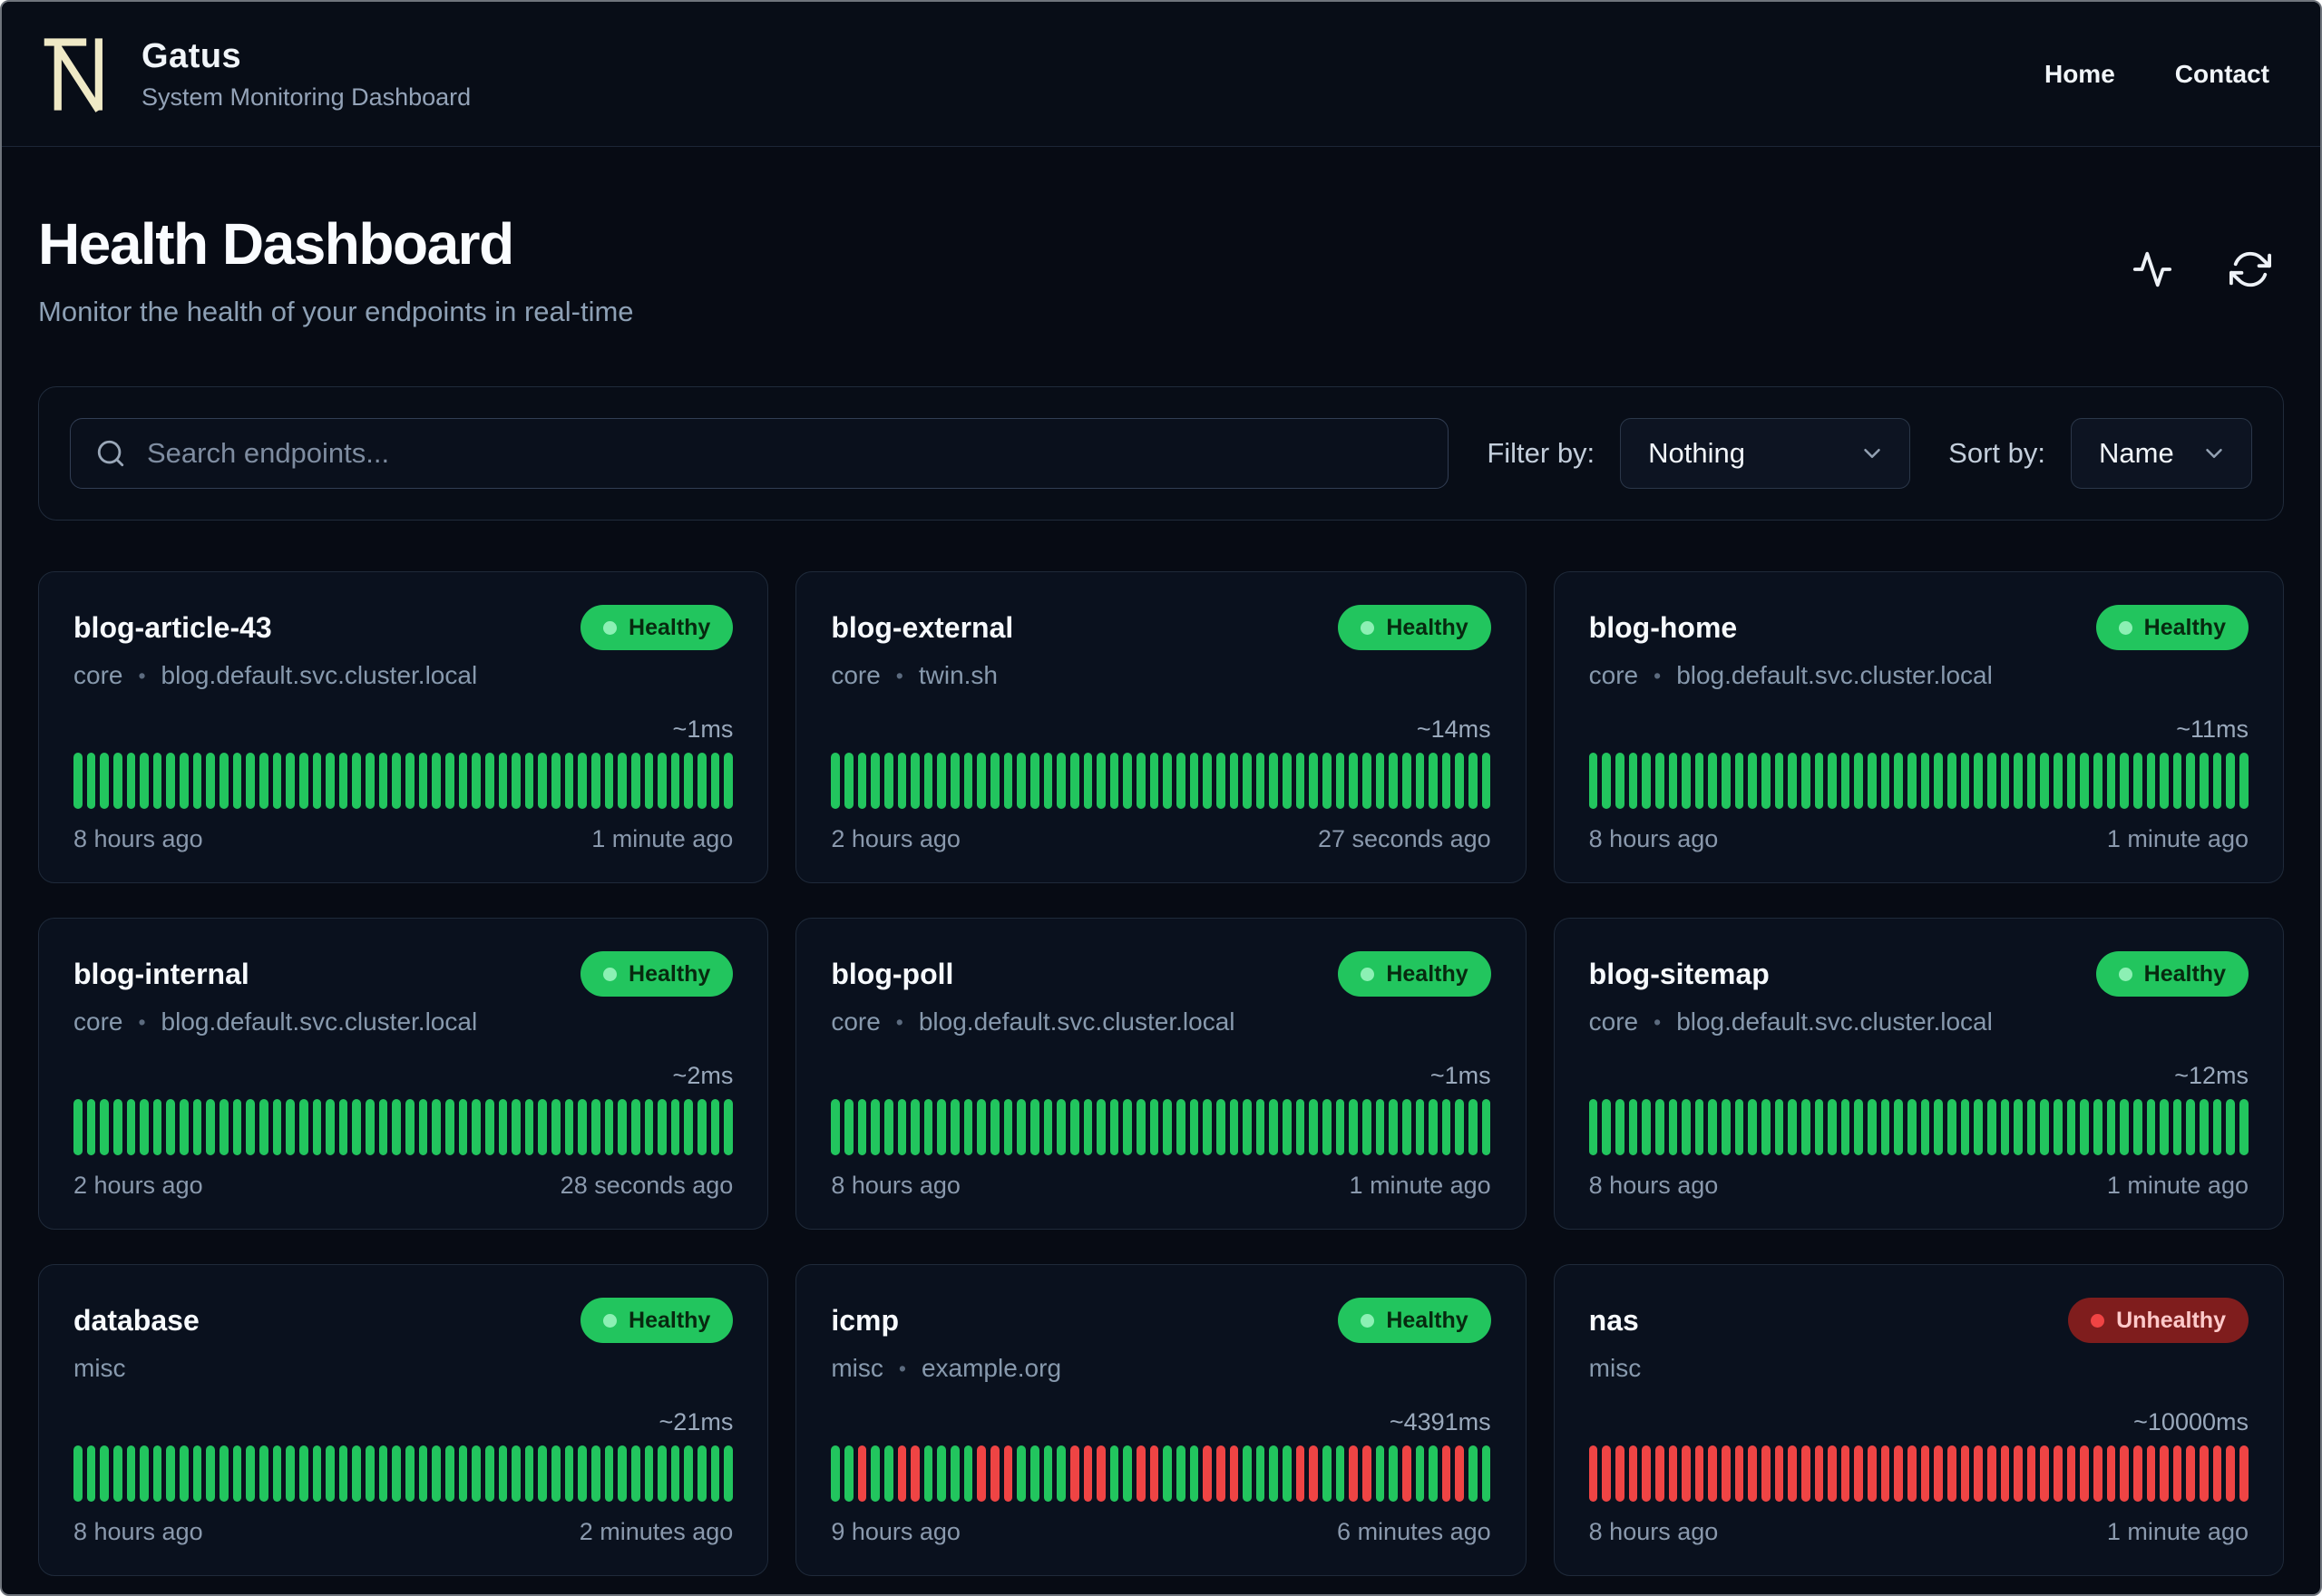 Image resolution: width=2322 pixels, height=1596 pixels. What do you see at coordinates (2250, 269) in the screenshot?
I see `refresh-icon` at bounding box center [2250, 269].